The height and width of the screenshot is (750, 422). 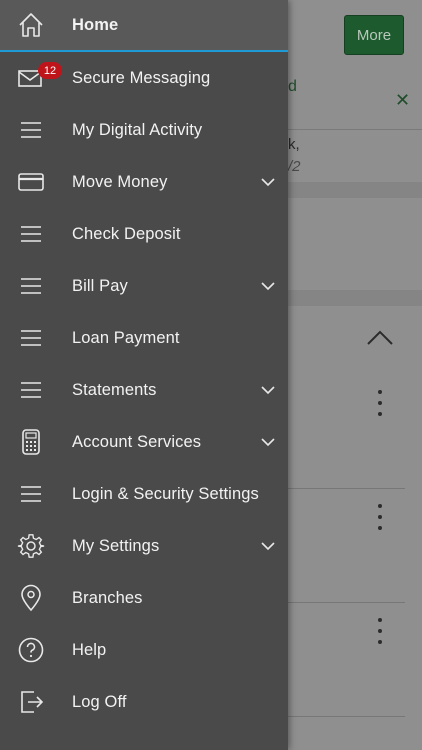 What do you see at coordinates (294, 144) in the screenshot?
I see `background-text-line1: k,` at bounding box center [294, 144].